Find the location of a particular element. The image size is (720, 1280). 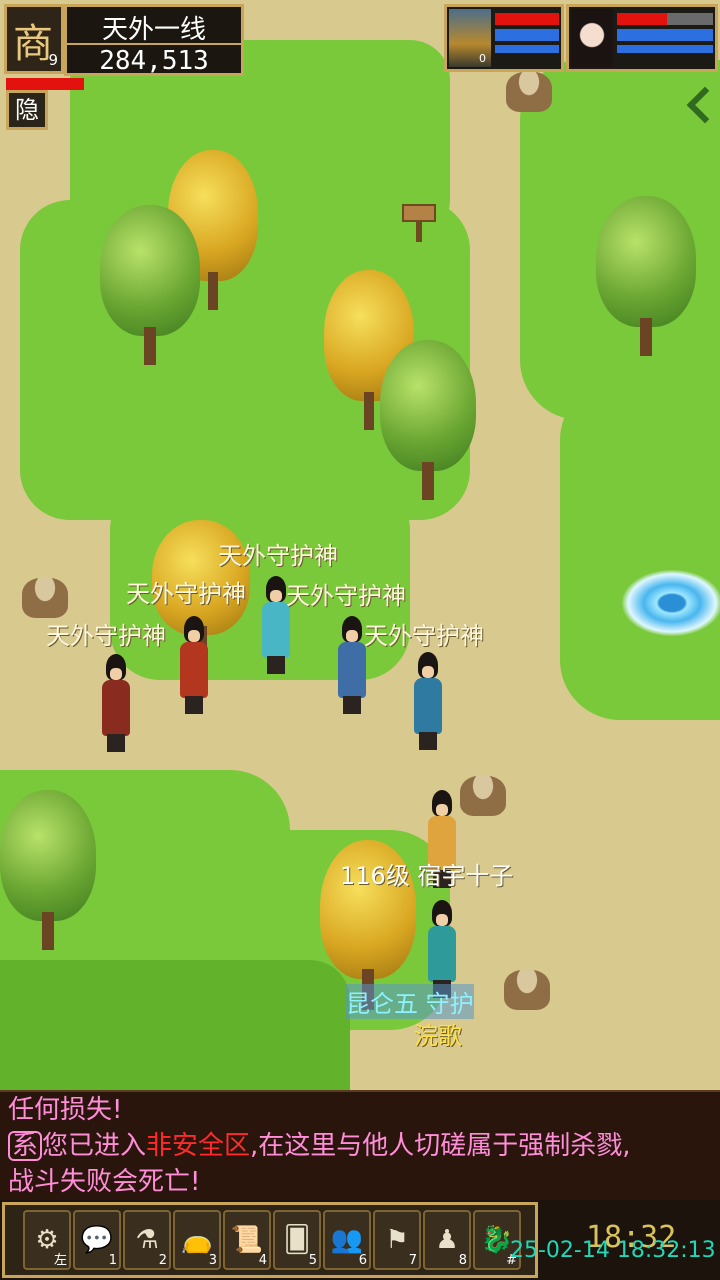

skill-slot: 👥 6 is located at coordinates (347, 1240).